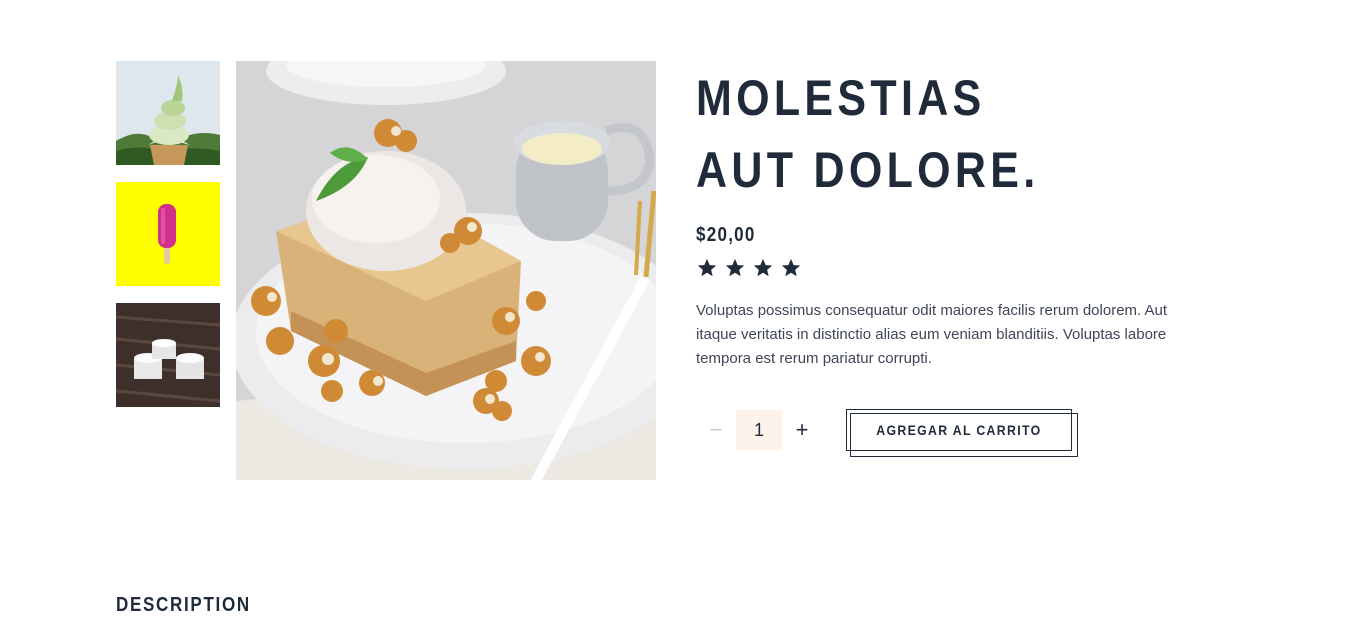  I want to click on product-title: MOLESTIAS AUT DOLORE., so click(868, 134).